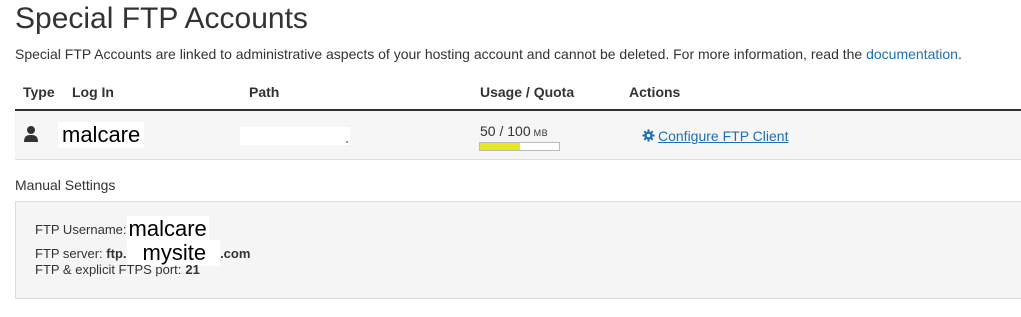 This screenshot has width=1021, height=317. What do you see at coordinates (192, 269) in the screenshot?
I see `ftp-port-value: 21` at bounding box center [192, 269].